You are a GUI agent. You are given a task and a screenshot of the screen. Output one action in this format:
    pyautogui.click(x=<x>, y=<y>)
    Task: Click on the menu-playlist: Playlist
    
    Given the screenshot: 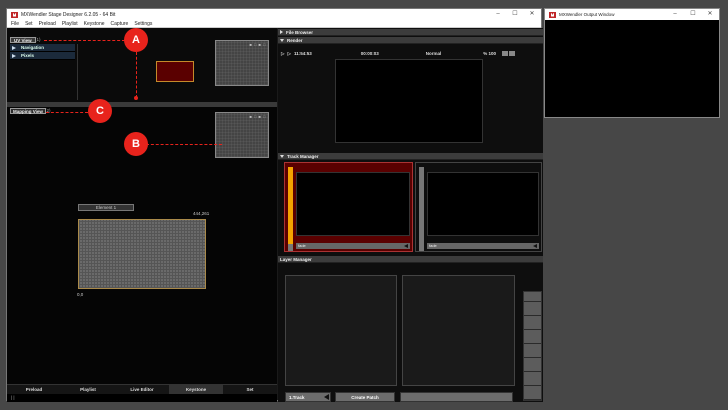 What is the action you would take?
    pyautogui.click(x=70, y=24)
    